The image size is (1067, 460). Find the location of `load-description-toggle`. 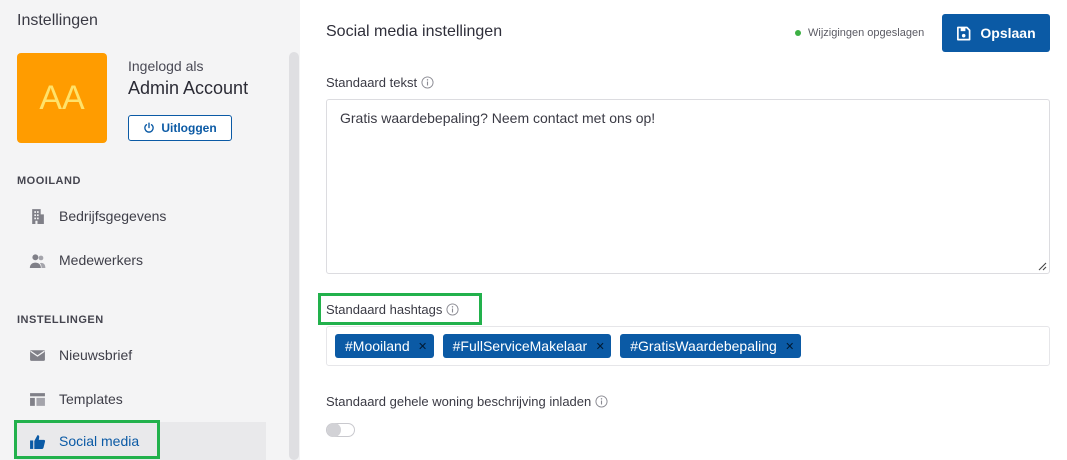

load-description-toggle is located at coordinates (340, 430).